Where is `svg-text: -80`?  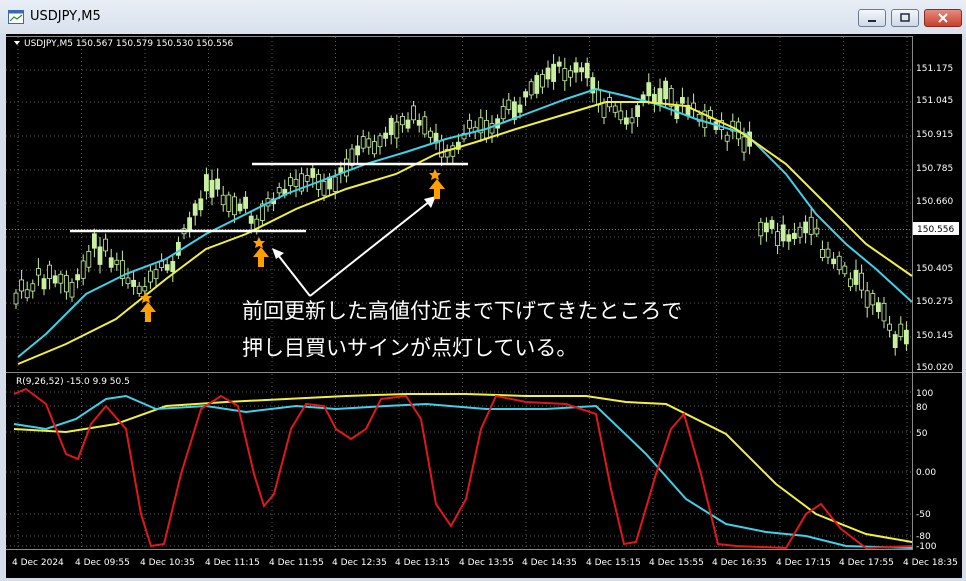 svg-text: -80 is located at coordinates (923, 537).